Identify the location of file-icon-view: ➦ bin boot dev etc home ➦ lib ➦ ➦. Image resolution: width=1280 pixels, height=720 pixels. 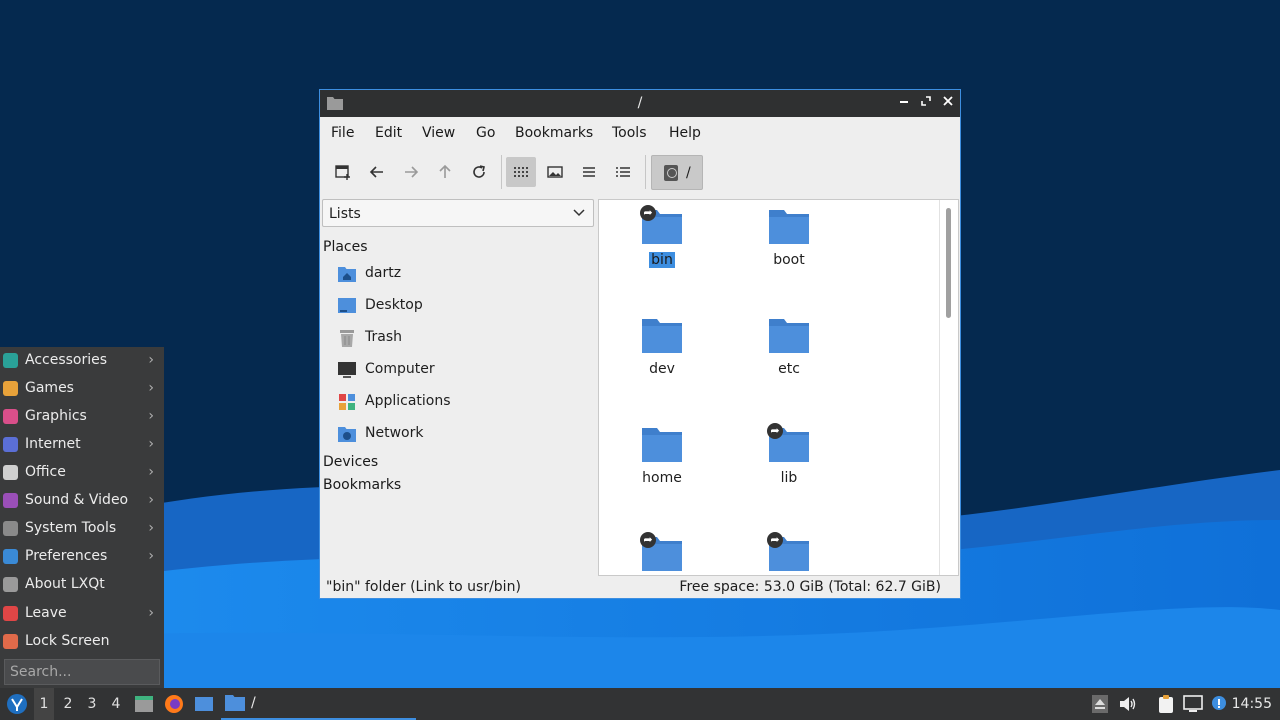
(778, 387).